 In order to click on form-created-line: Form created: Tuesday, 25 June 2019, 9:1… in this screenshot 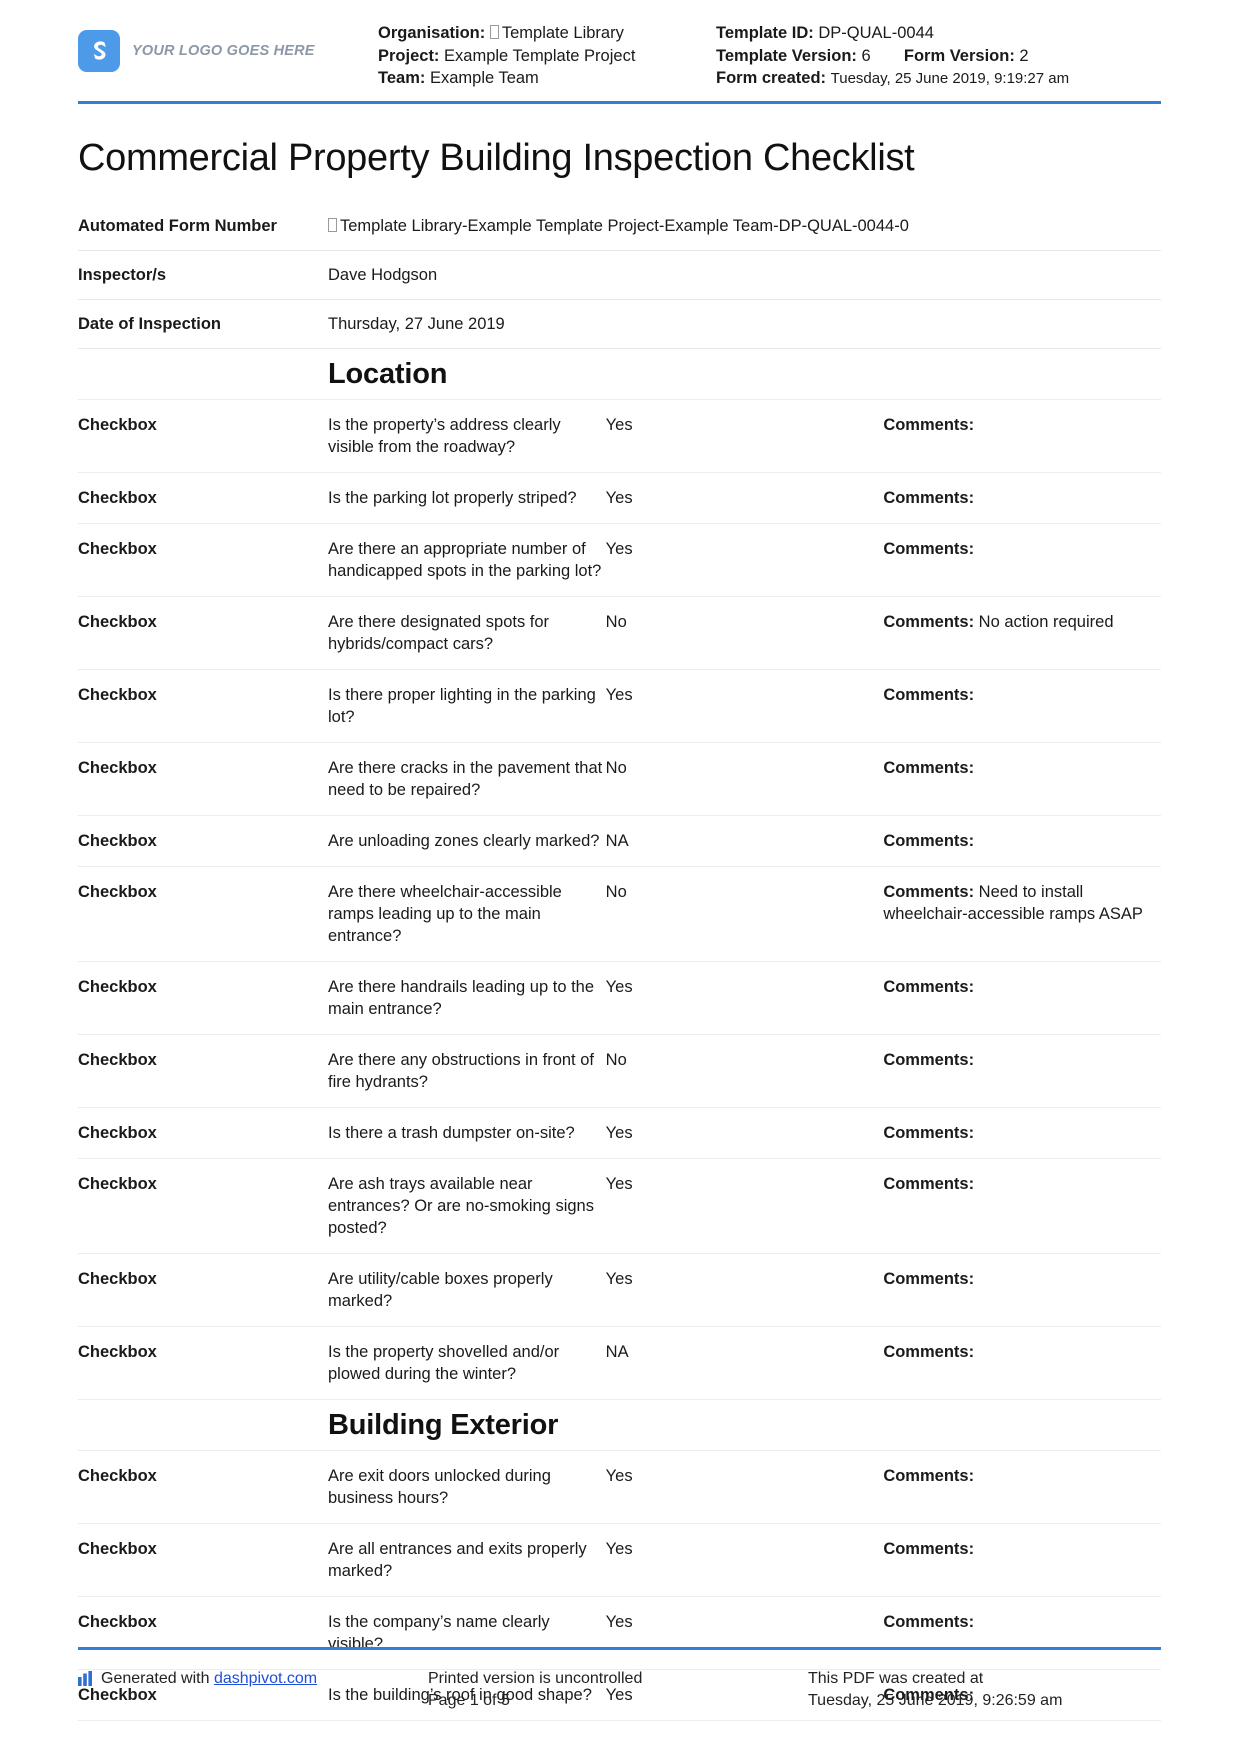, I will do `click(938, 79)`.